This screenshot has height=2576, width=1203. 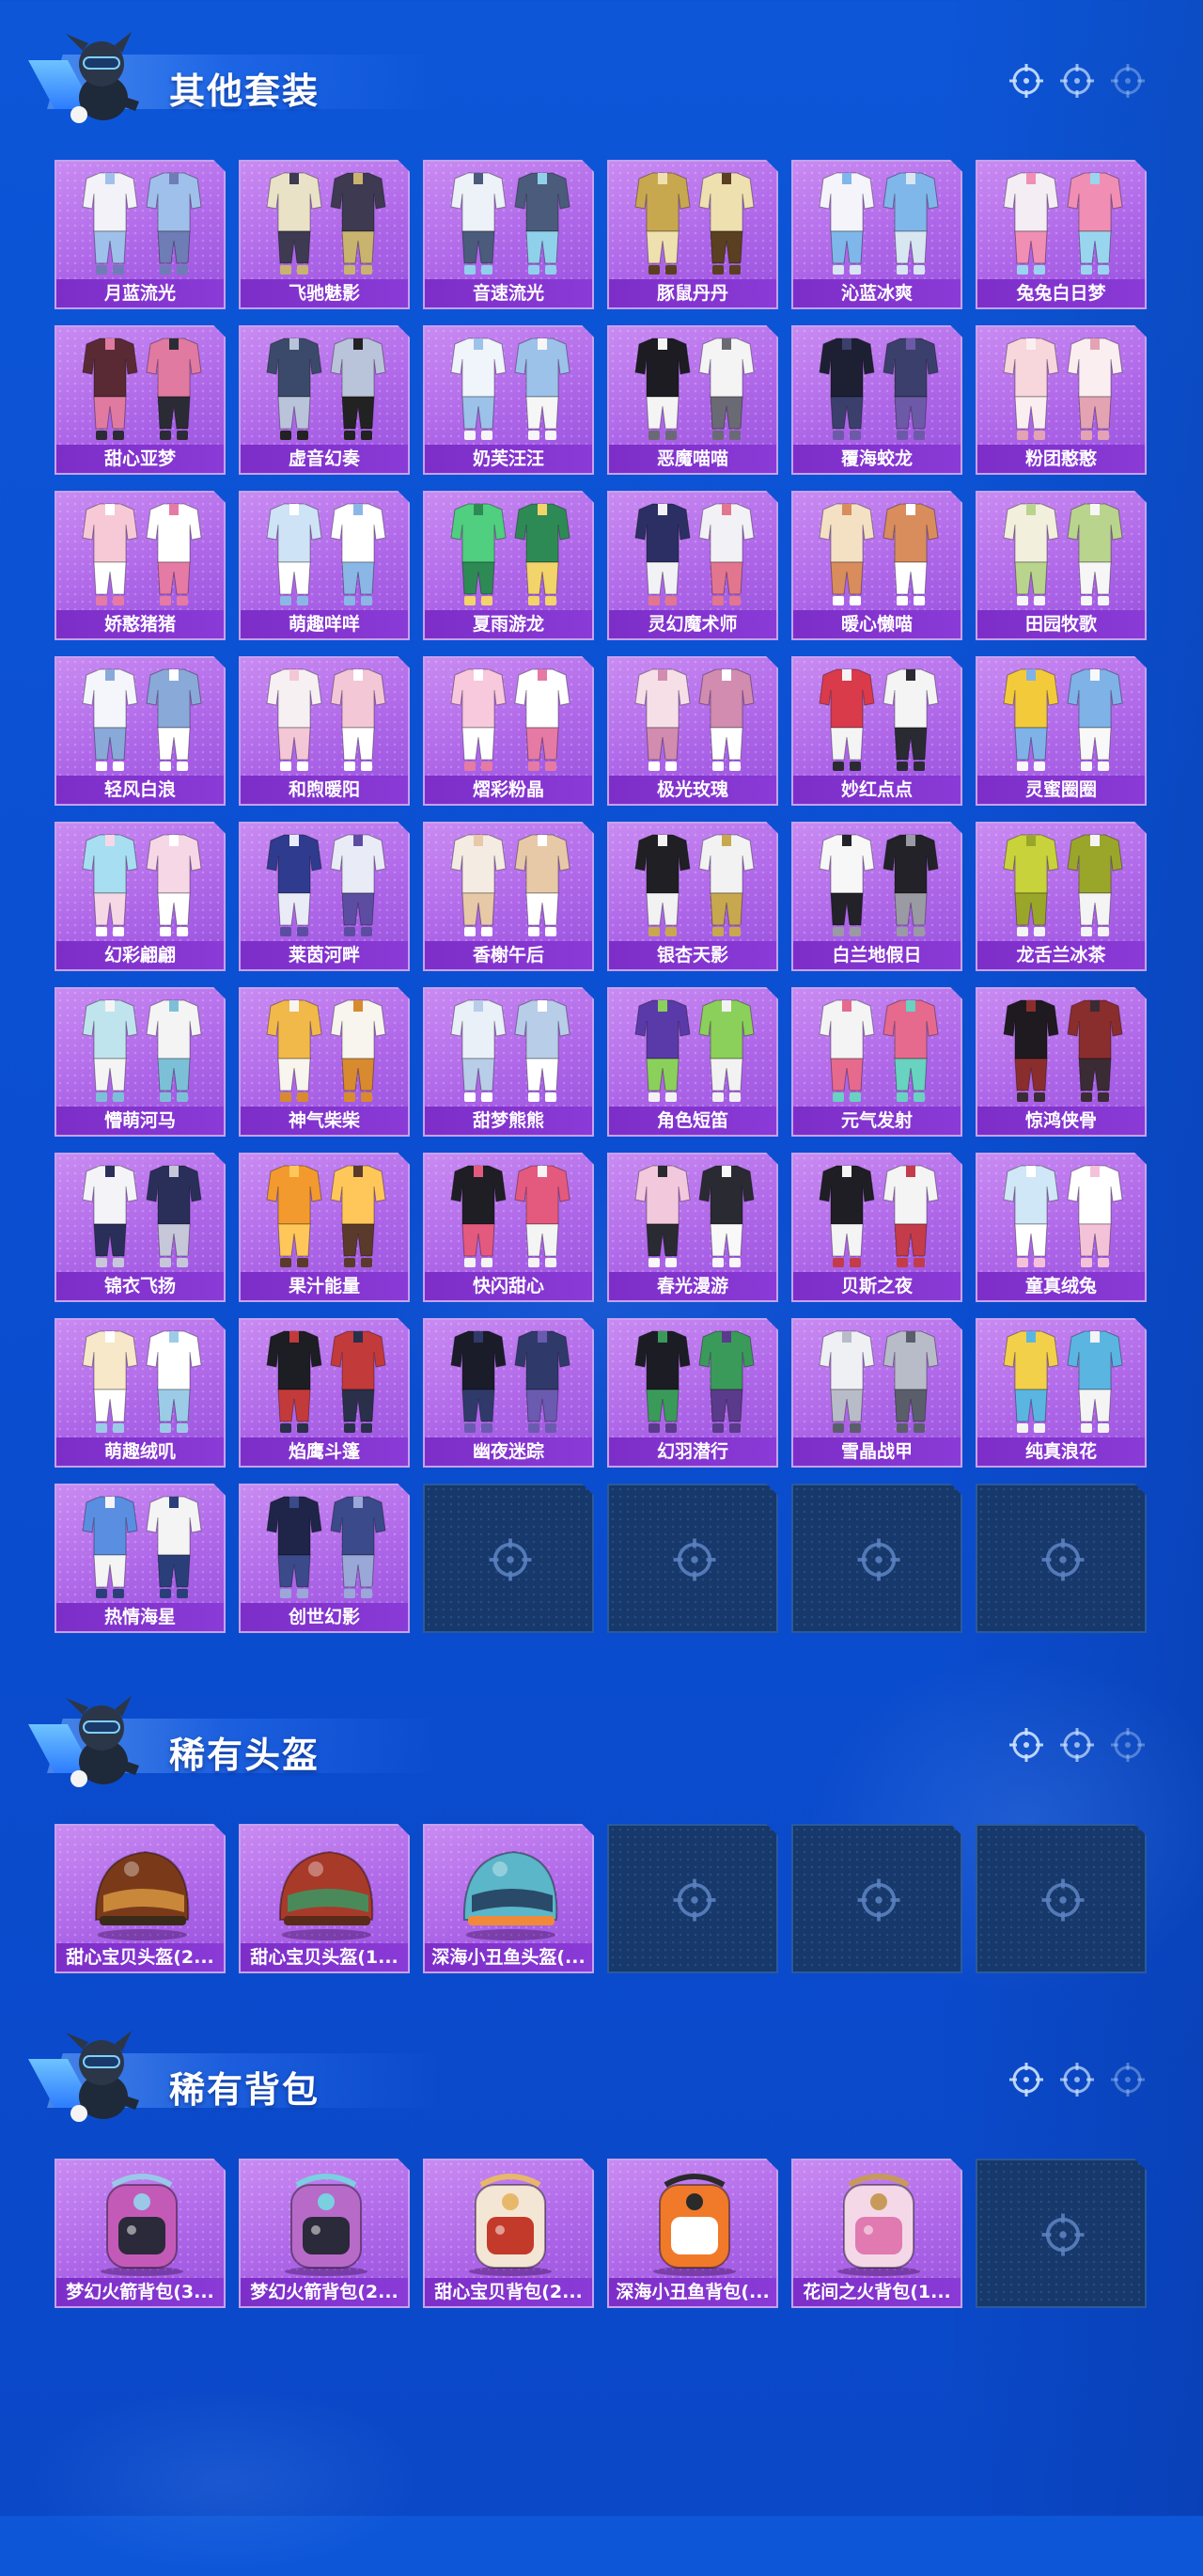 What do you see at coordinates (877, 459) in the screenshot?
I see `item-label: 覆海蛟龙` at bounding box center [877, 459].